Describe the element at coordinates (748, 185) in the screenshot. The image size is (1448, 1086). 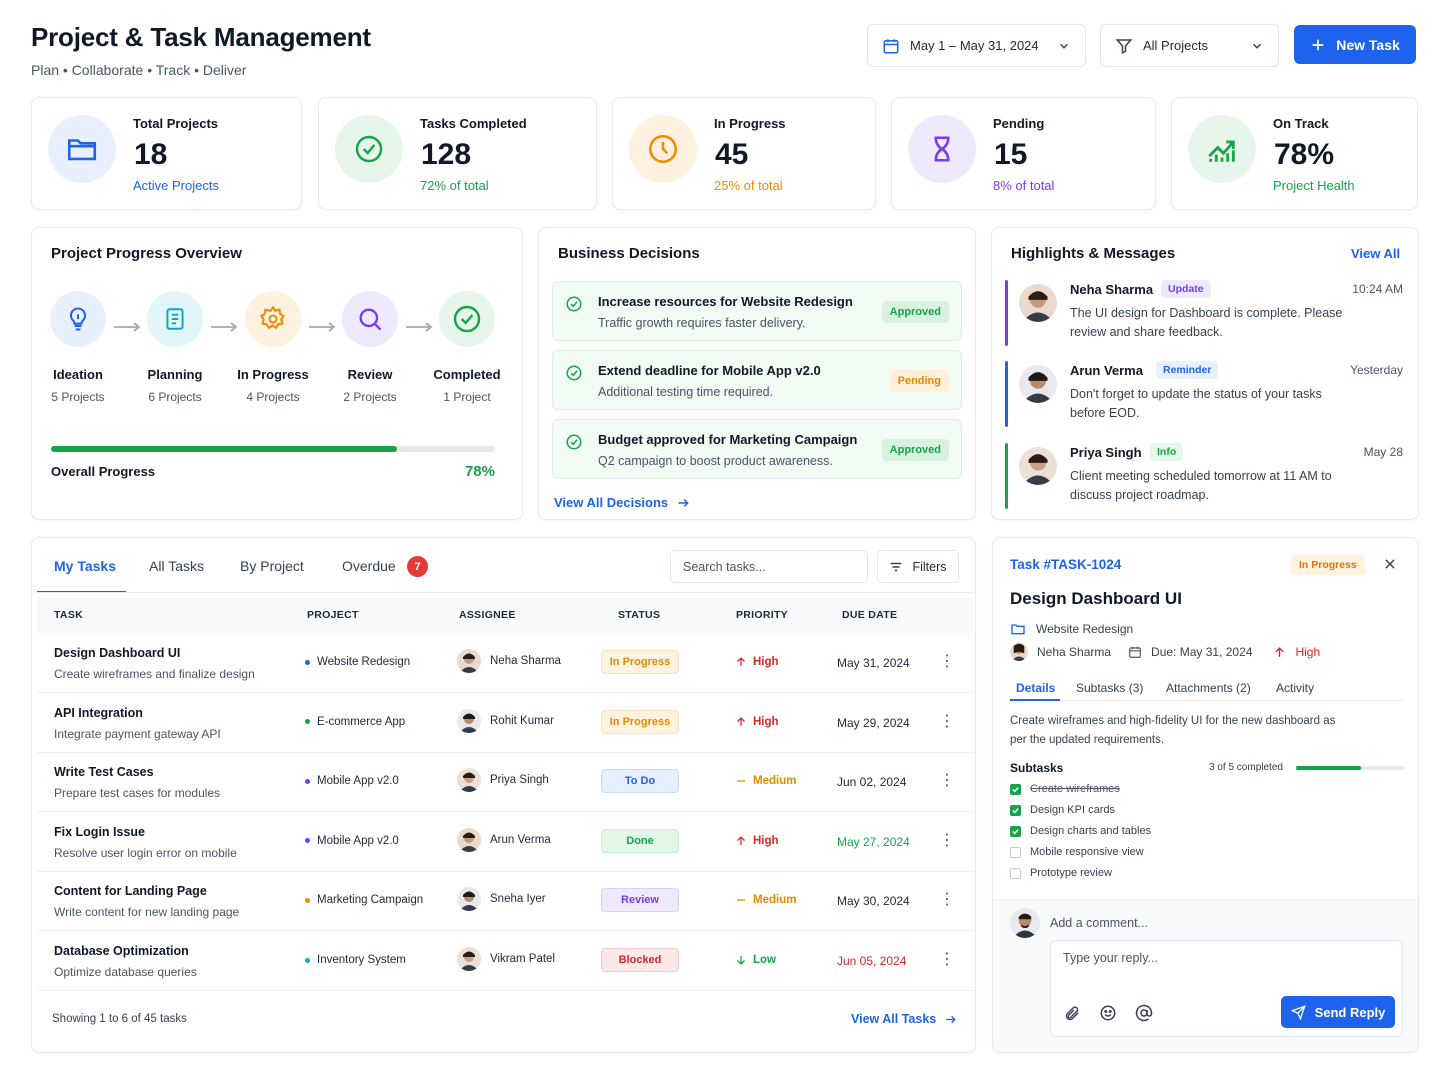
I see `stat-foot: 25% of total` at that location.